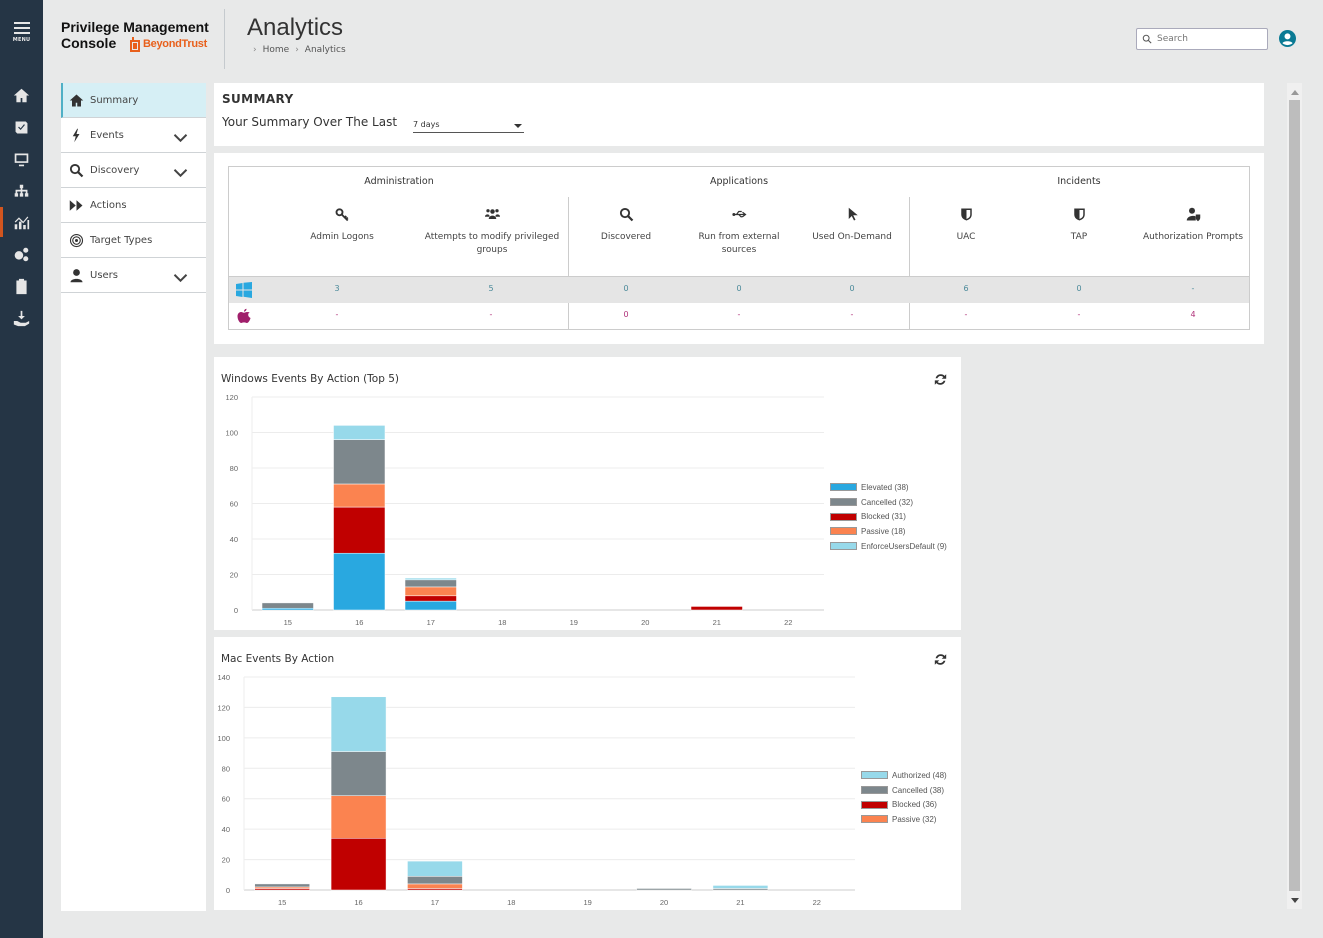 This screenshot has width=1323, height=938. Describe the element at coordinates (325, 50) in the screenshot. I see `breadcrumb-analytics: Analytics` at that location.